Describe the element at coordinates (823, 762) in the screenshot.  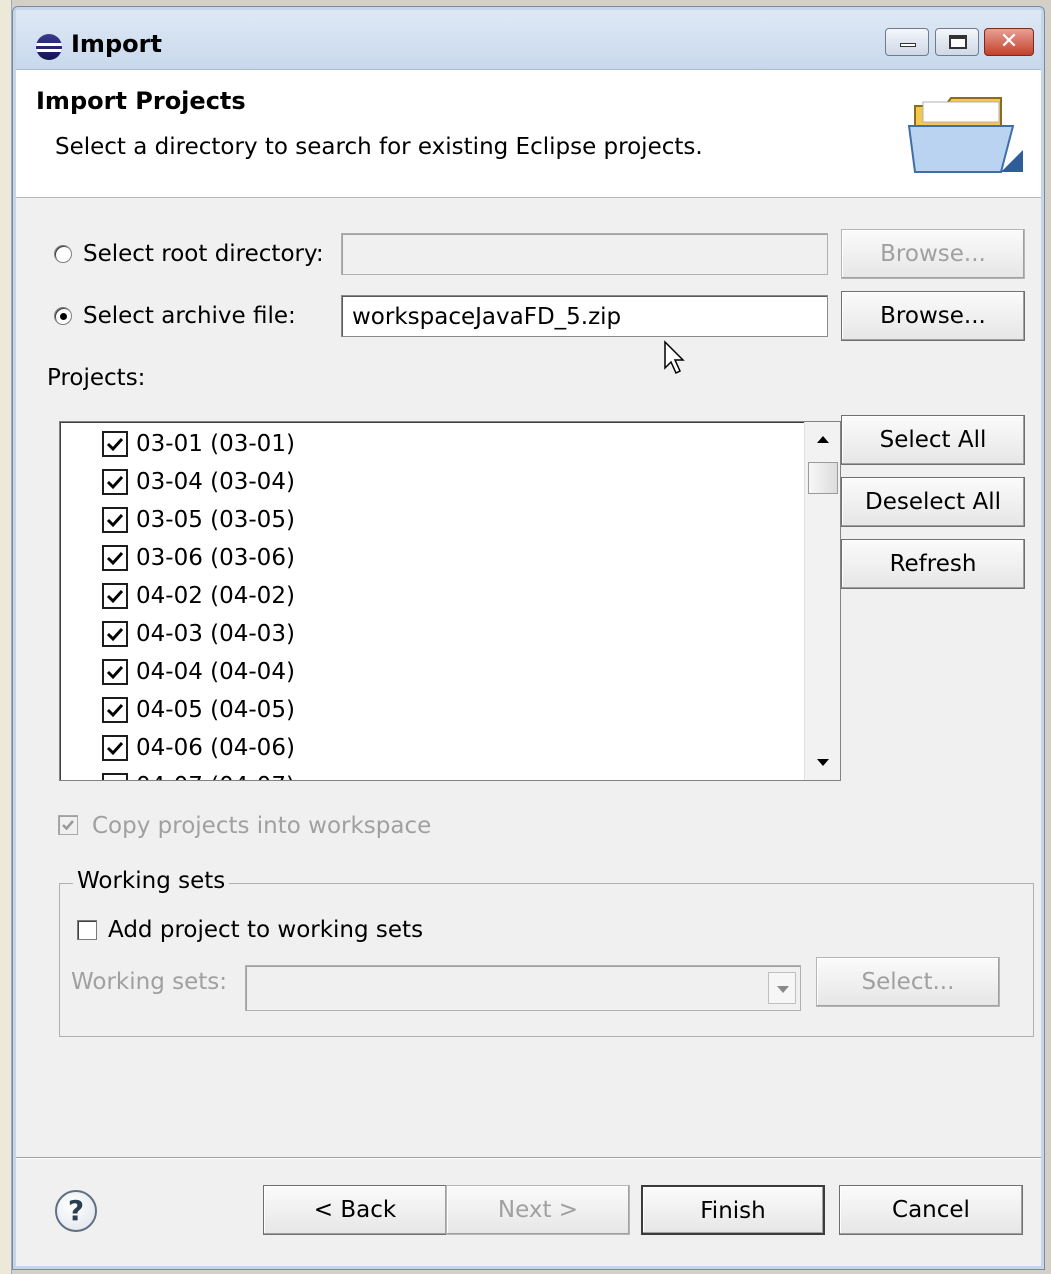
I see `scroll-down-icon` at that location.